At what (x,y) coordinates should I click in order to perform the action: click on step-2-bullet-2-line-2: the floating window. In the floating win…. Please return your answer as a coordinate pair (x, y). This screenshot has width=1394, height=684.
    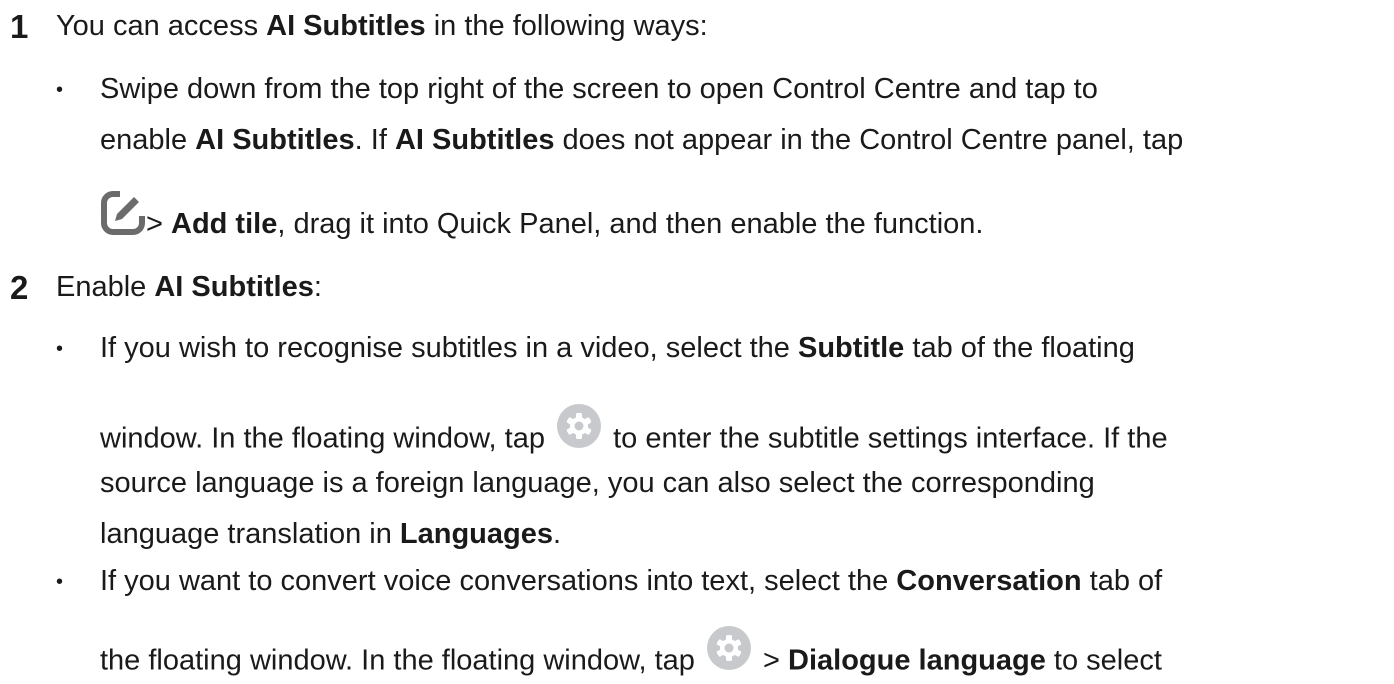
    Looking at the image, I should click on (631, 655).